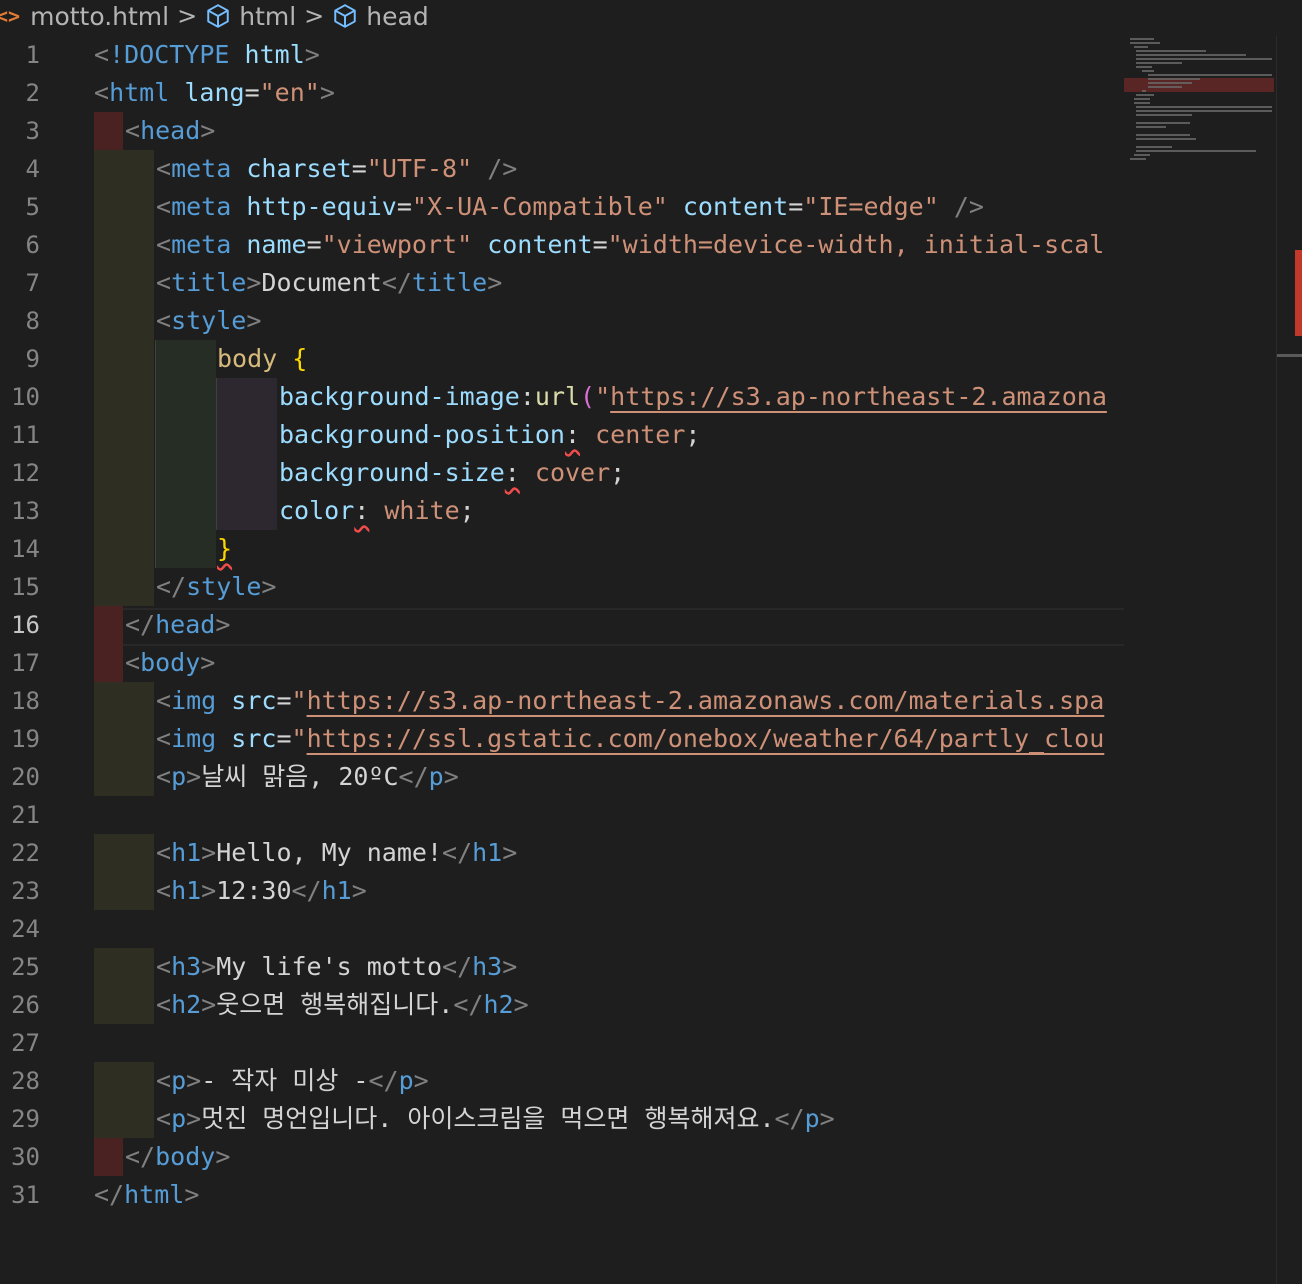 The image size is (1302, 1284). What do you see at coordinates (194, 700) in the screenshot?
I see `token: img` at bounding box center [194, 700].